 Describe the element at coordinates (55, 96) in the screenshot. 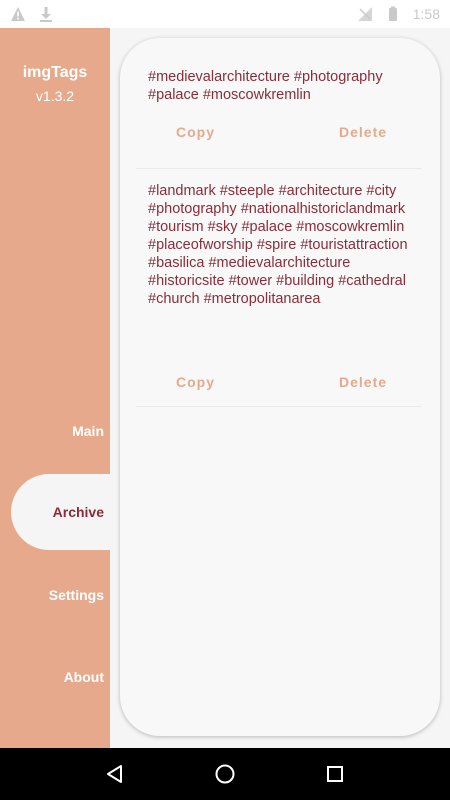

I see `app-version: v1.3.2` at that location.